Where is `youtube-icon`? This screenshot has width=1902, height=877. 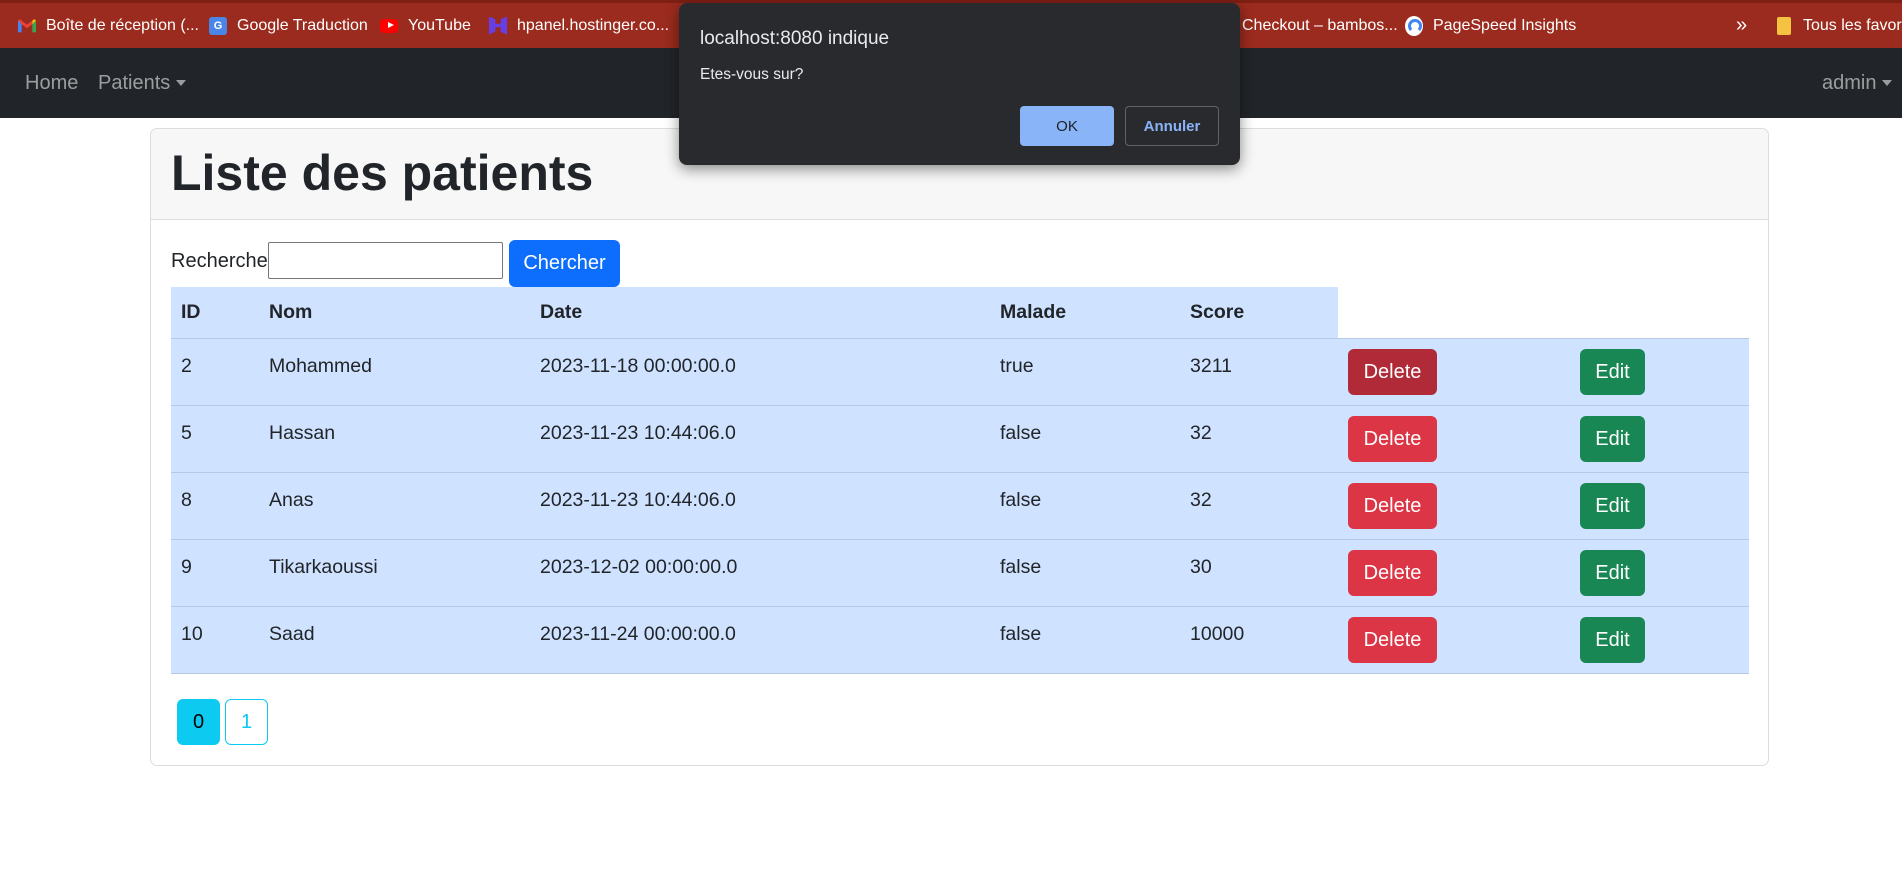 youtube-icon is located at coordinates (389, 26).